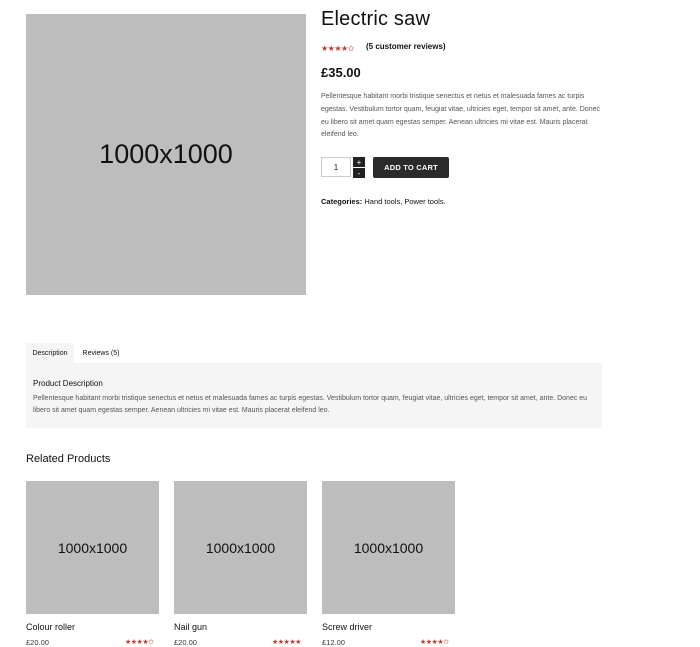 The image size is (700, 647). Describe the element at coordinates (68, 459) in the screenshot. I see `related-products-title: Related Products` at that location.